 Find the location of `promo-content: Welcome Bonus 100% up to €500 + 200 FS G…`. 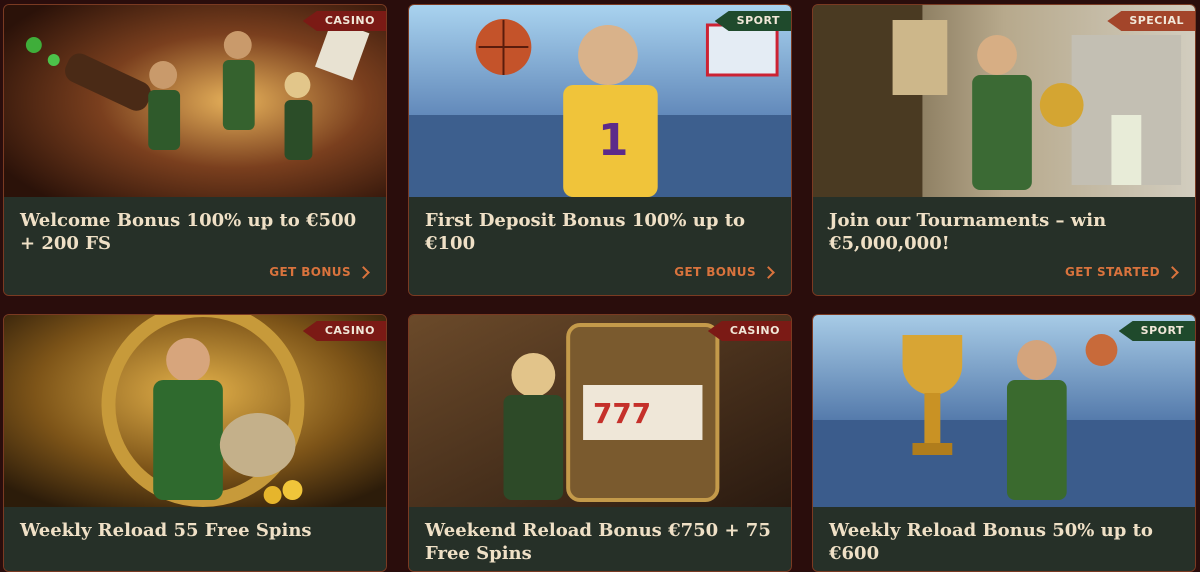

promo-content: Welcome Bonus 100% up to €500 + 200 FS G… is located at coordinates (195, 246).